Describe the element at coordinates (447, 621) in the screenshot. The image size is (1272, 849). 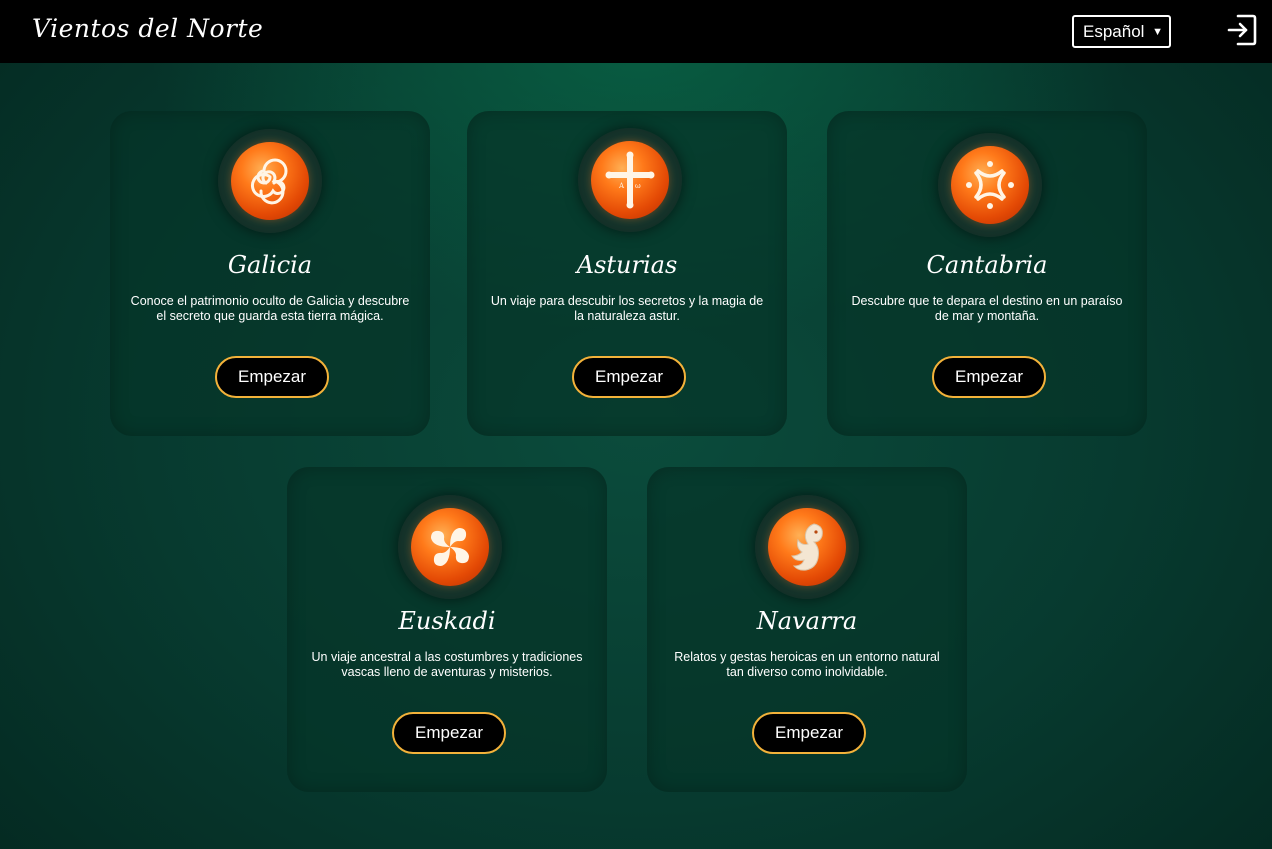
I see `region-title: Euskadi` at that location.